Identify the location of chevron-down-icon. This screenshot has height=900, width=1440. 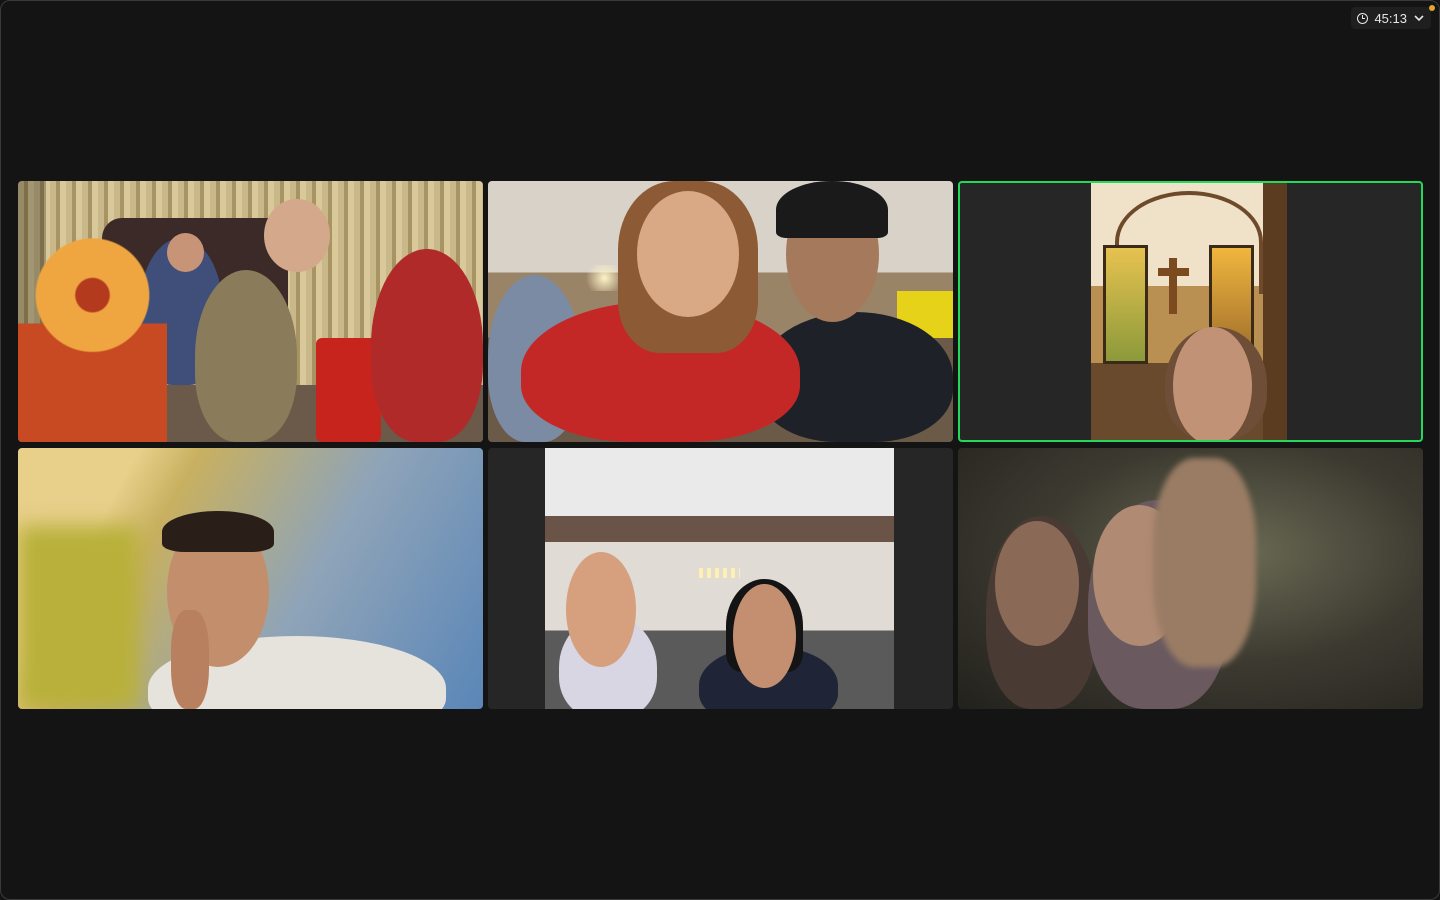
(1419, 18).